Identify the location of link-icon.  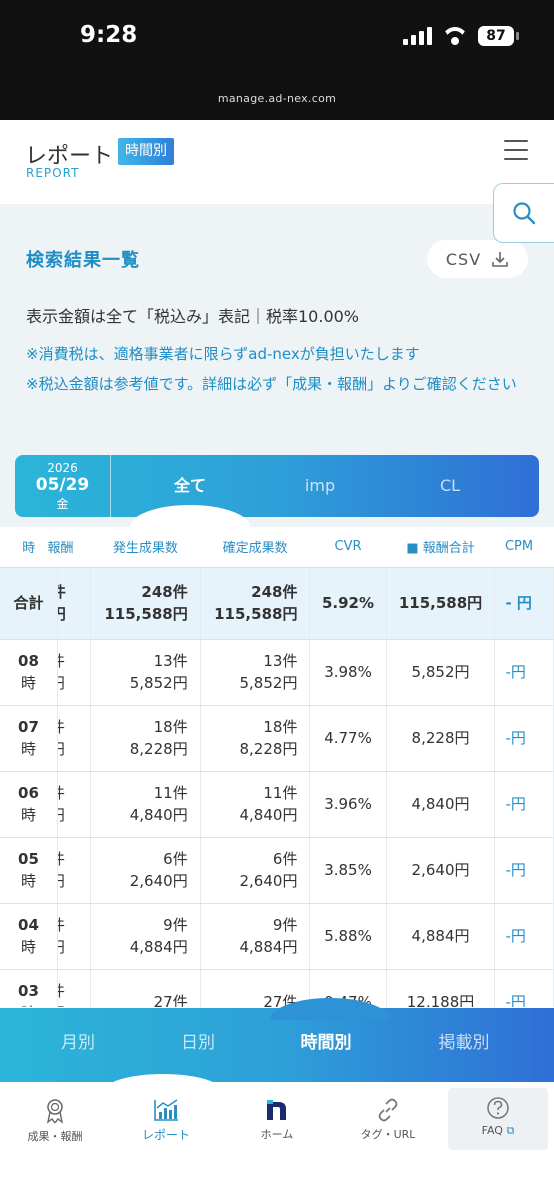
(388, 1110).